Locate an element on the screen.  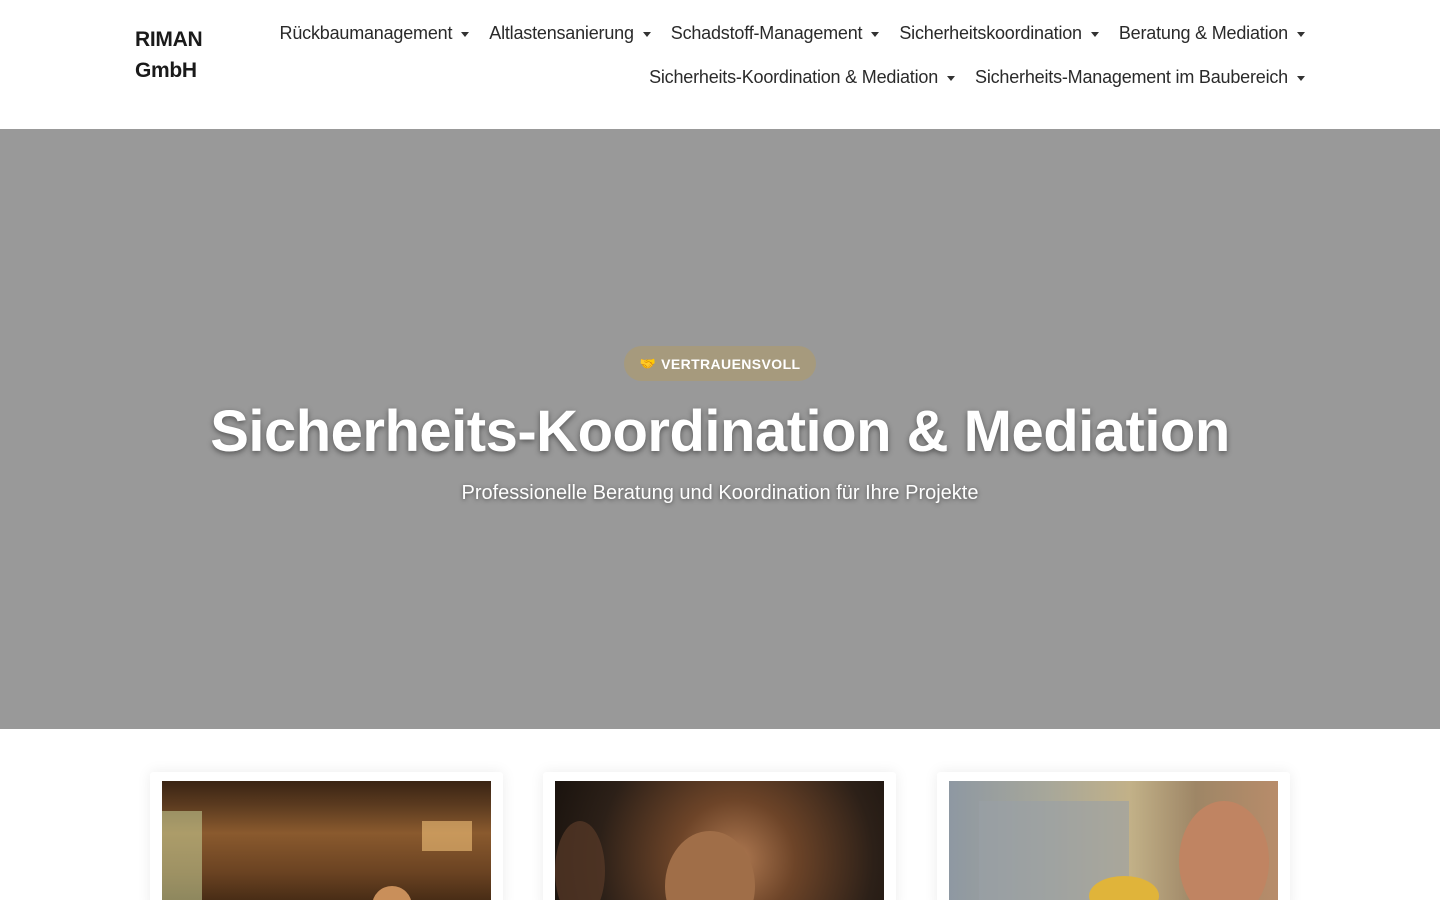
nav-item-schadstoff-management: Schadstoff-Management is located at coordinates (775, 33).